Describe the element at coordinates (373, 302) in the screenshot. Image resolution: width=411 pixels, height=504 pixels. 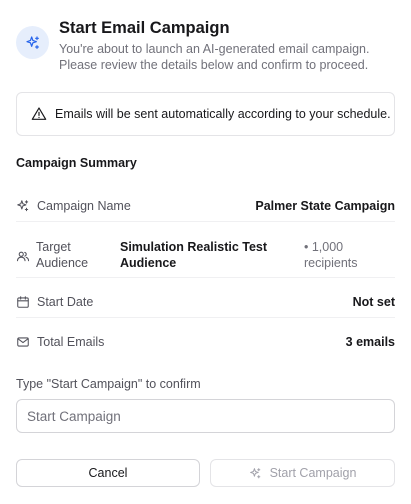
I see `start-date-value: Not set` at that location.